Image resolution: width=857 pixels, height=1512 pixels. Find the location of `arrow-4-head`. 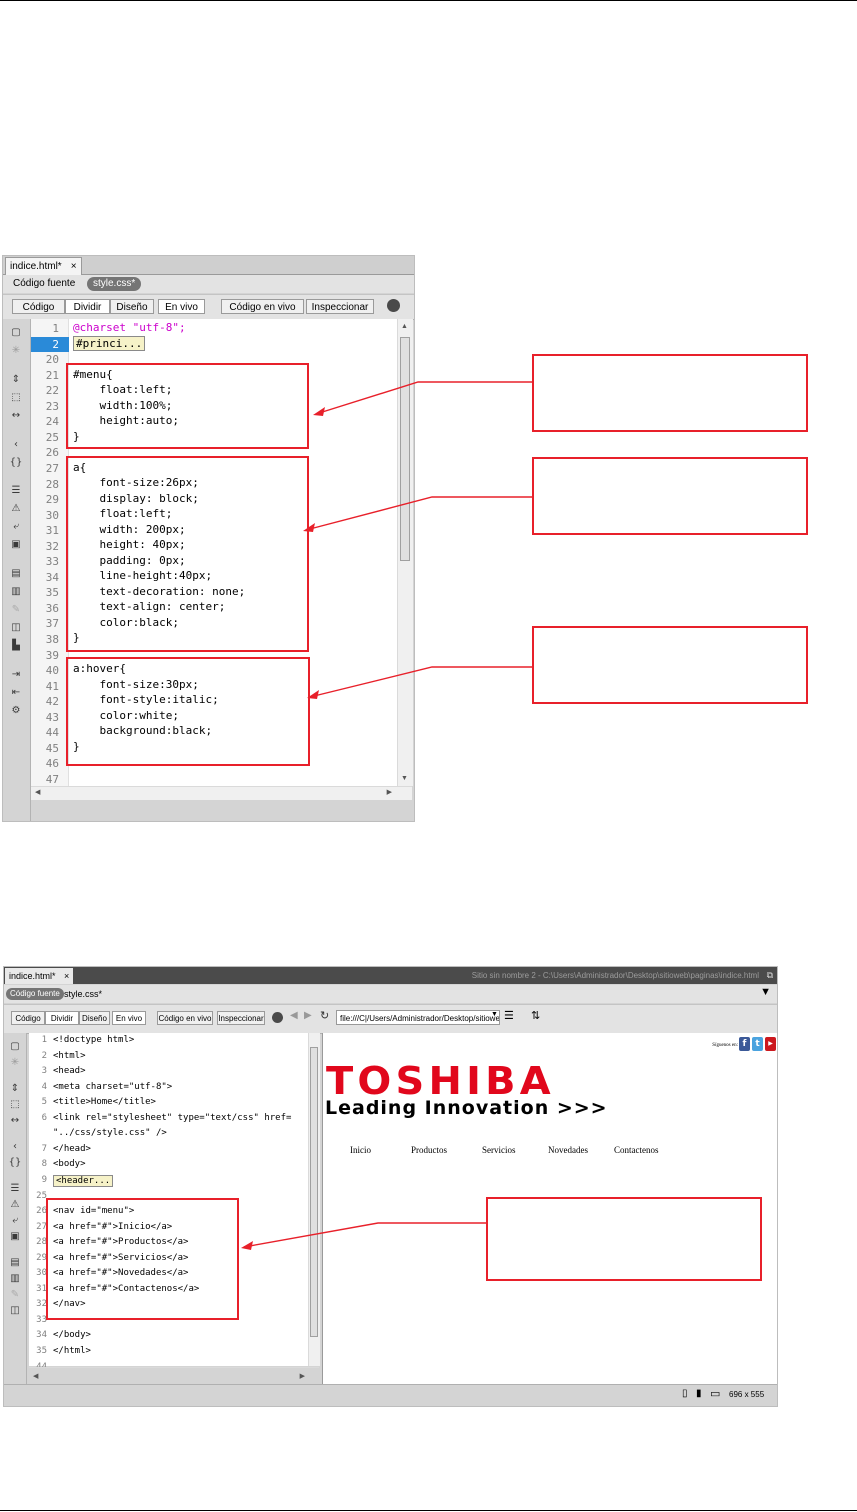

arrow-4-head is located at coordinates (247, 1245).